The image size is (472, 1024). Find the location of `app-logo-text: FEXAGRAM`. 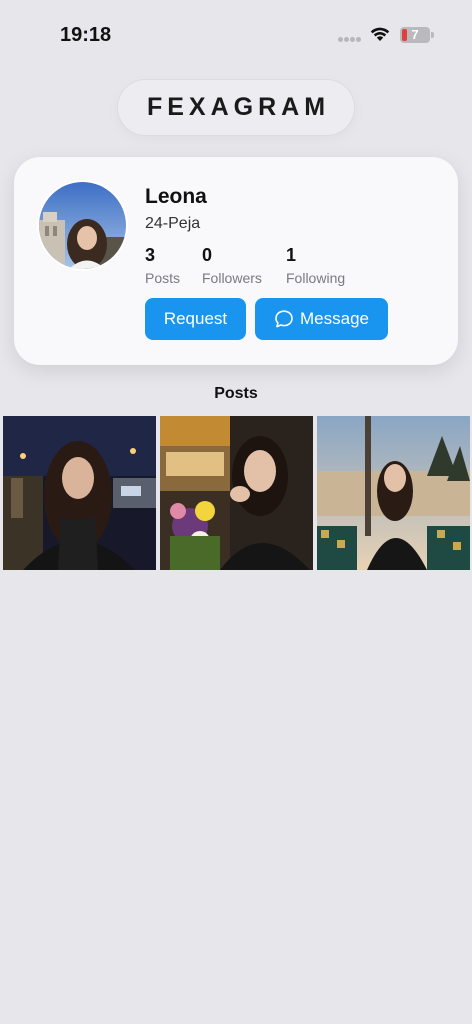

app-logo-text: FEXAGRAM is located at coordinates (238, 107).